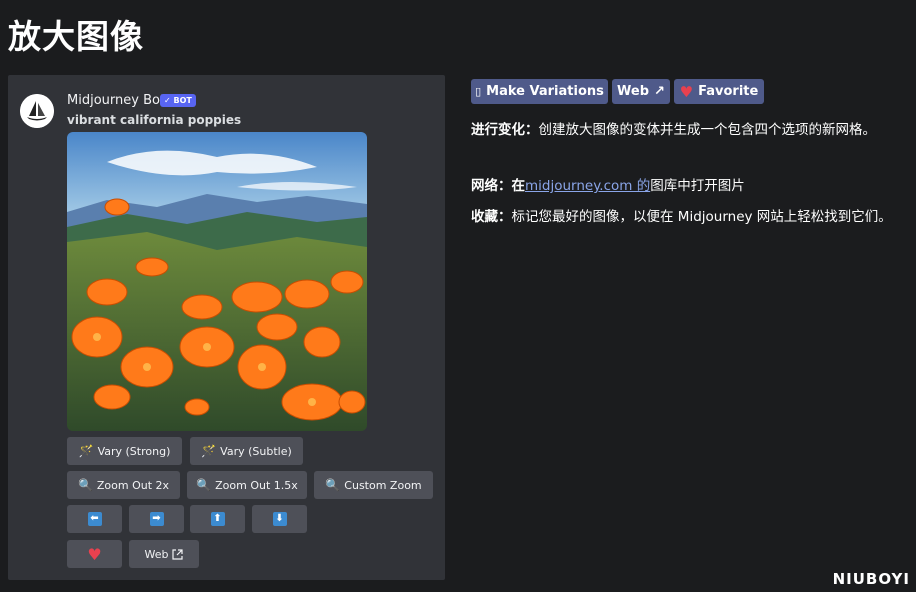 This screenshot has height=592, width=916. I want to click on zoom-out-2x-button: 🔍 Zoom Out 2x, so click(123, 485).